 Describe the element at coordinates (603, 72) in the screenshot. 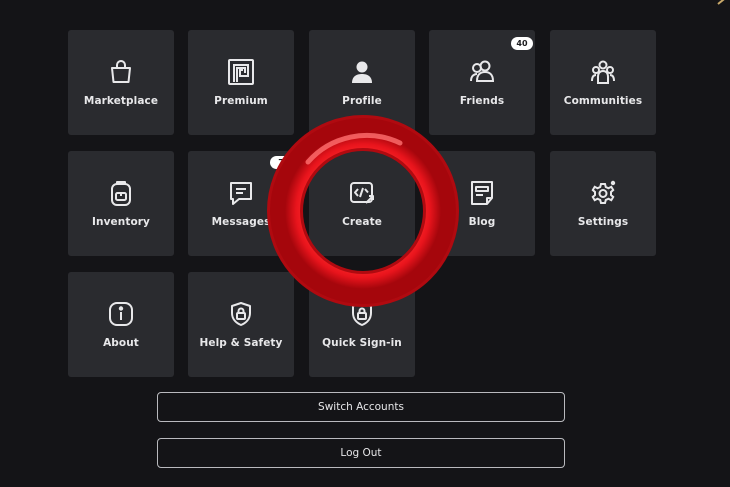

I see `communities-icon` at that location.